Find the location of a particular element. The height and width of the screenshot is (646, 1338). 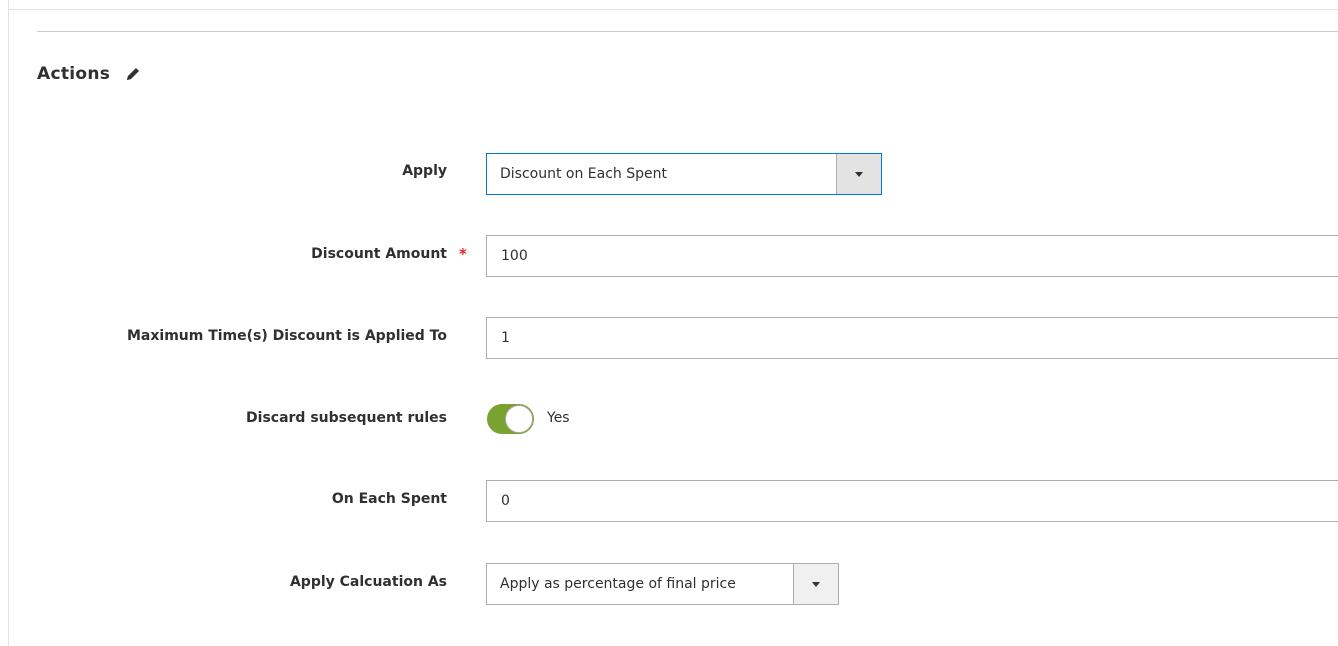

on-each-spent-label: On Each Spent is located at coordinates (389, 499).